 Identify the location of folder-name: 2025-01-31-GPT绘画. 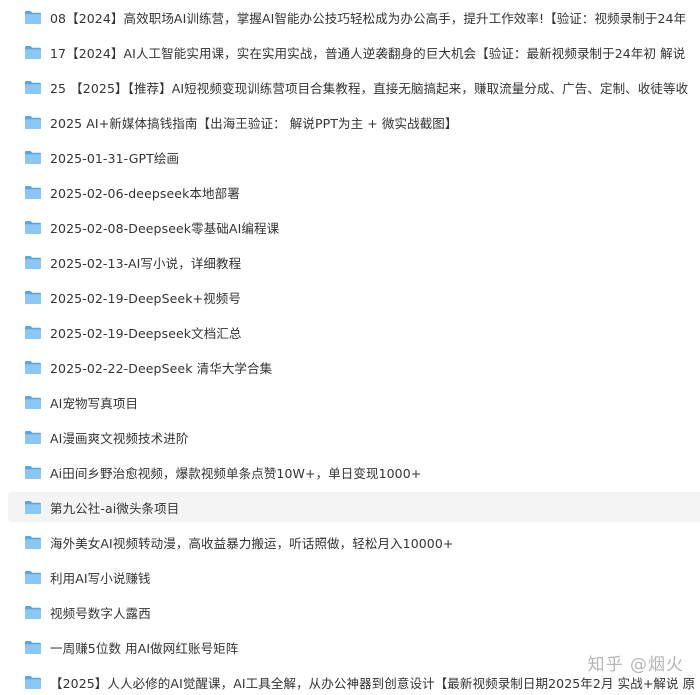
(115, 158).